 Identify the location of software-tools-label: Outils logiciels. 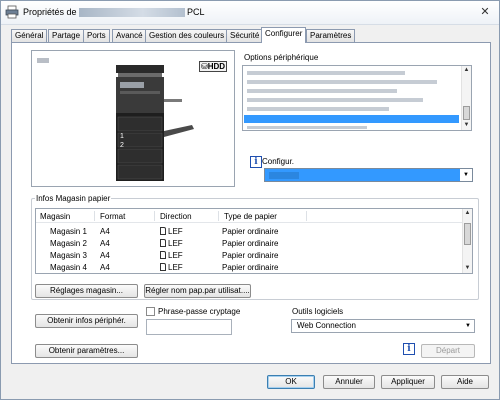
(318, 311).